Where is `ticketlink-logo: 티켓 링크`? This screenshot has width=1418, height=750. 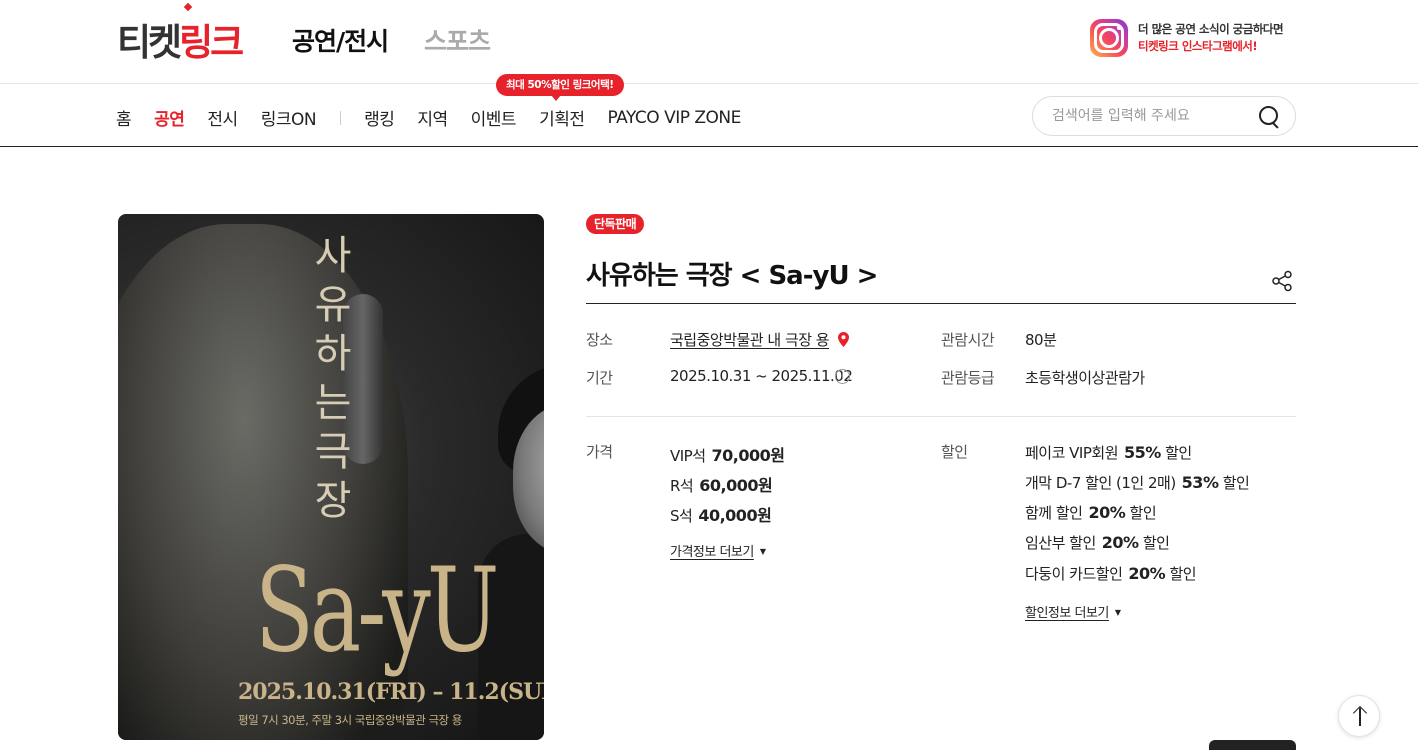 ticketlink-logo: 티켓 링크 is located at coordinates (180, 39).